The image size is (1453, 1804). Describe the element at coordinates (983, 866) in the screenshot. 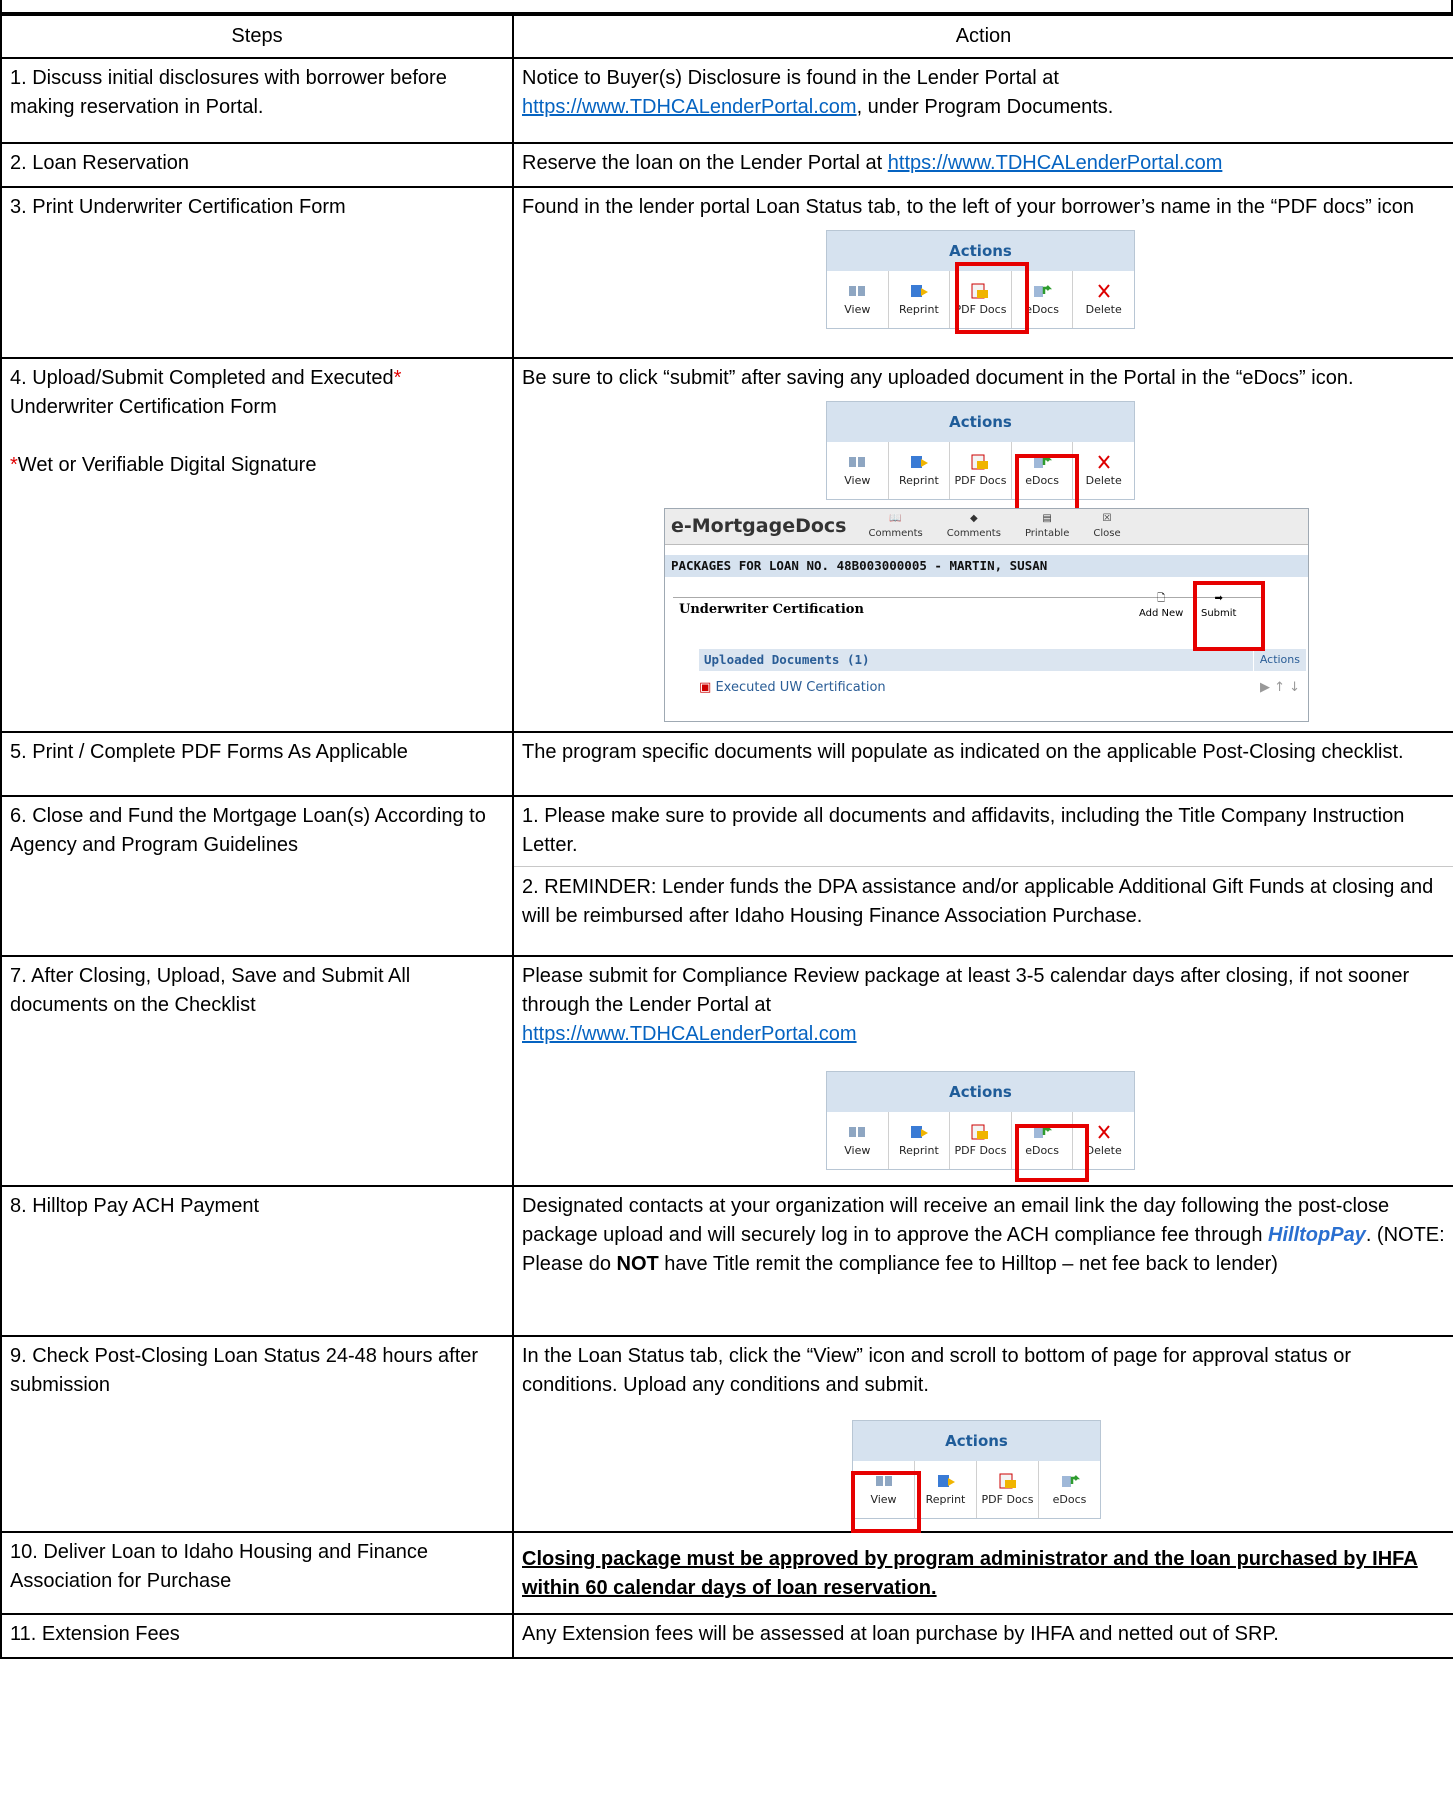

I see `divider` at that location.